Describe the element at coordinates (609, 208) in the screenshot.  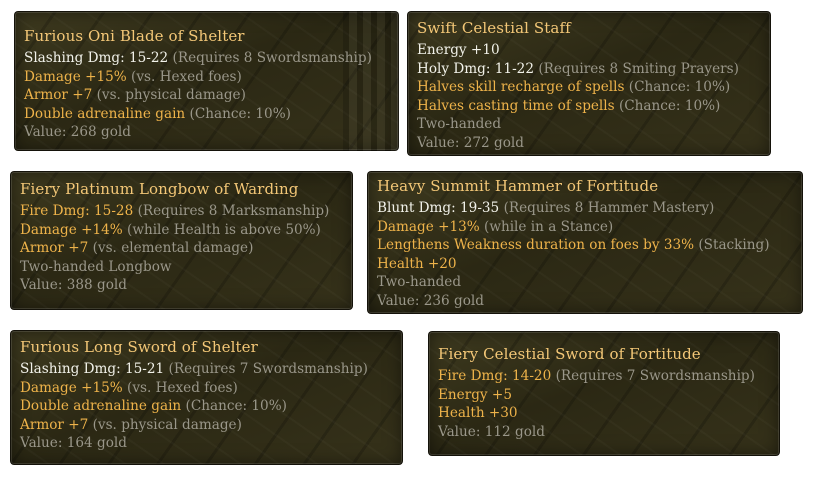
I see `stat-note: (Requires 8 Hammer Mastery)` at that location.